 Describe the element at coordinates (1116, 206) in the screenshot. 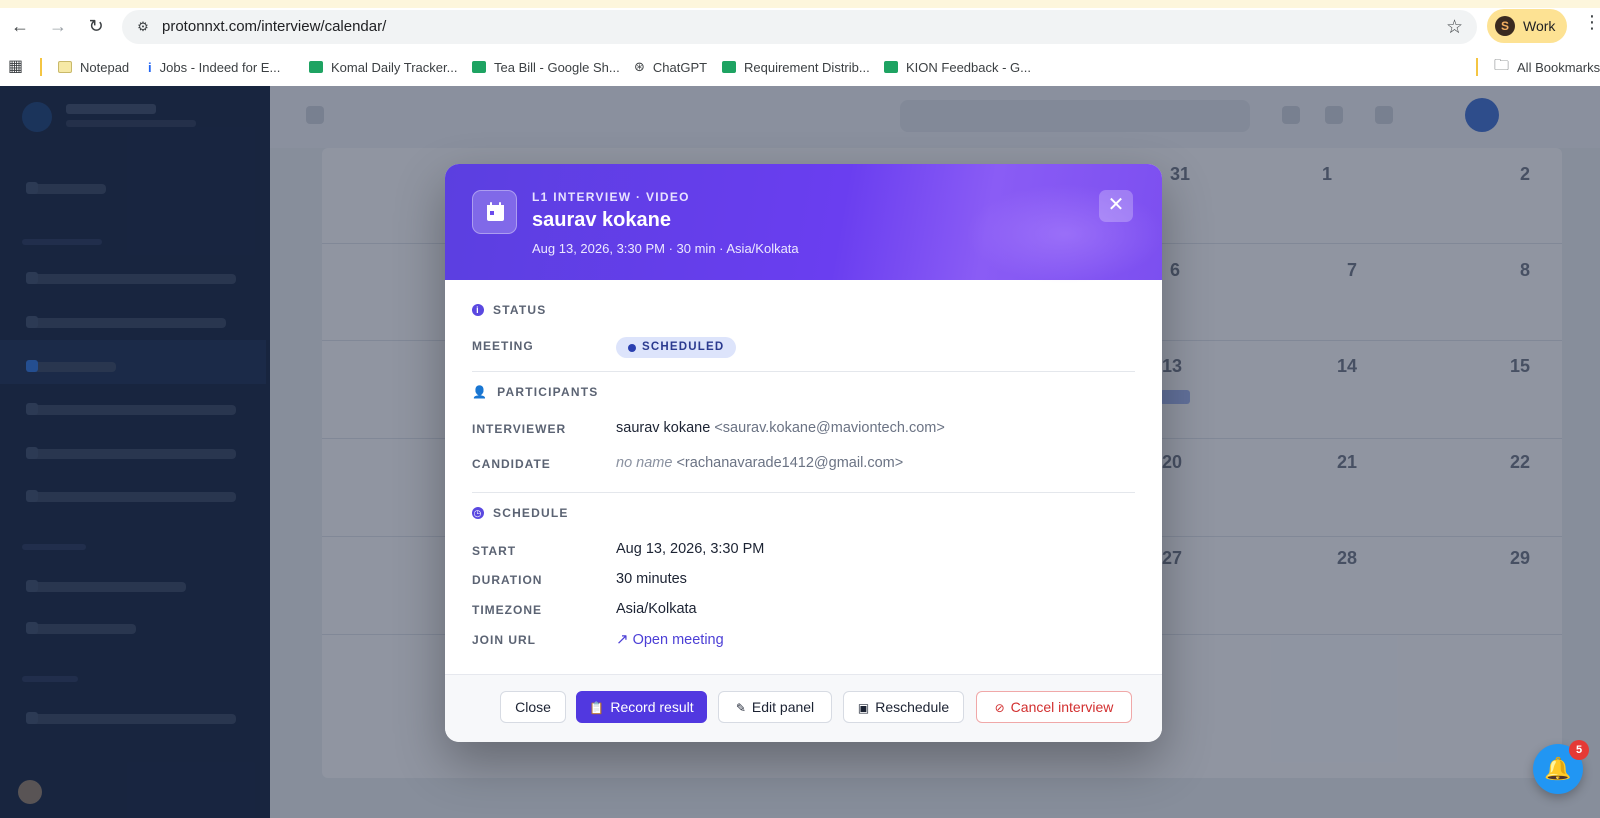

I see `close-icon: ✕` at that location.